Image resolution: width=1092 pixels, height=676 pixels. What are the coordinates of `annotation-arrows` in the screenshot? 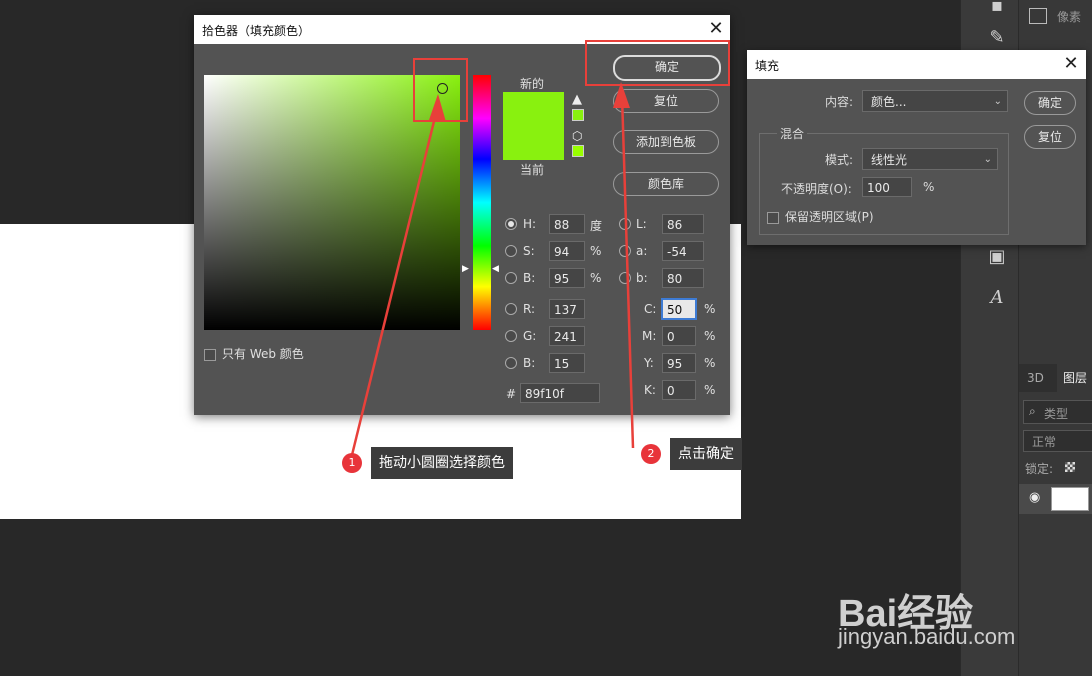 It's located at (492, 269).